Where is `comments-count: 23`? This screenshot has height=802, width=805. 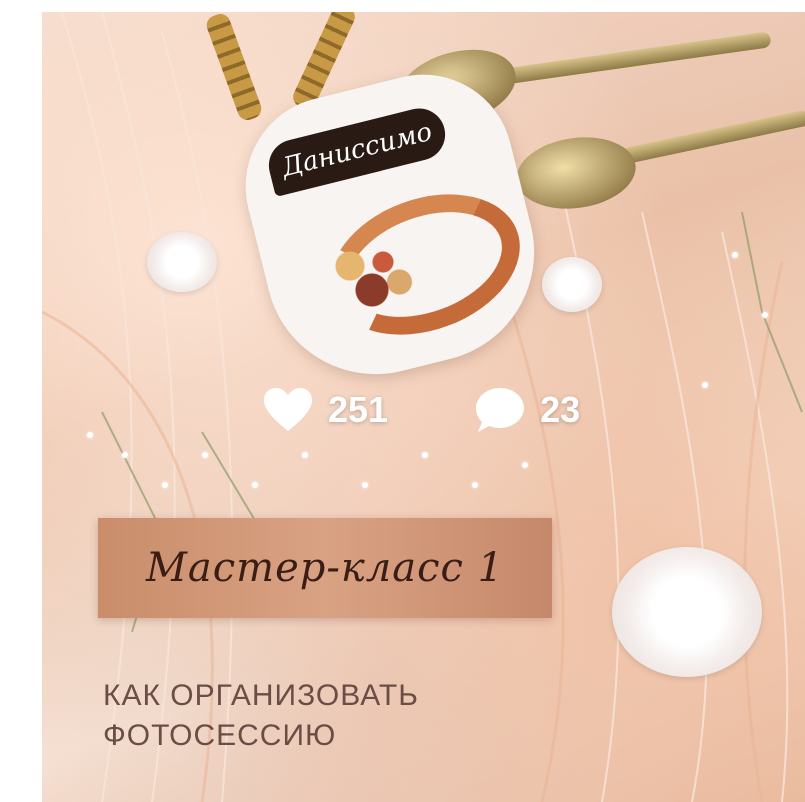
comments-count: 23 is located at coordinates (560, 409).